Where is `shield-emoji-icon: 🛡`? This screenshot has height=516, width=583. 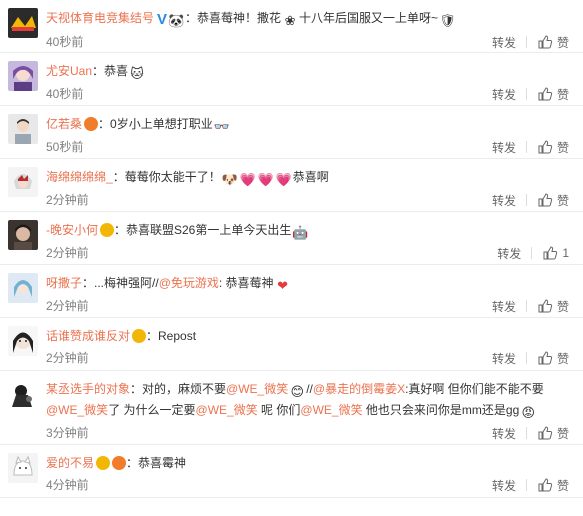 shield-emoji-icon: 🛡 is located at coordinates (447, 20).